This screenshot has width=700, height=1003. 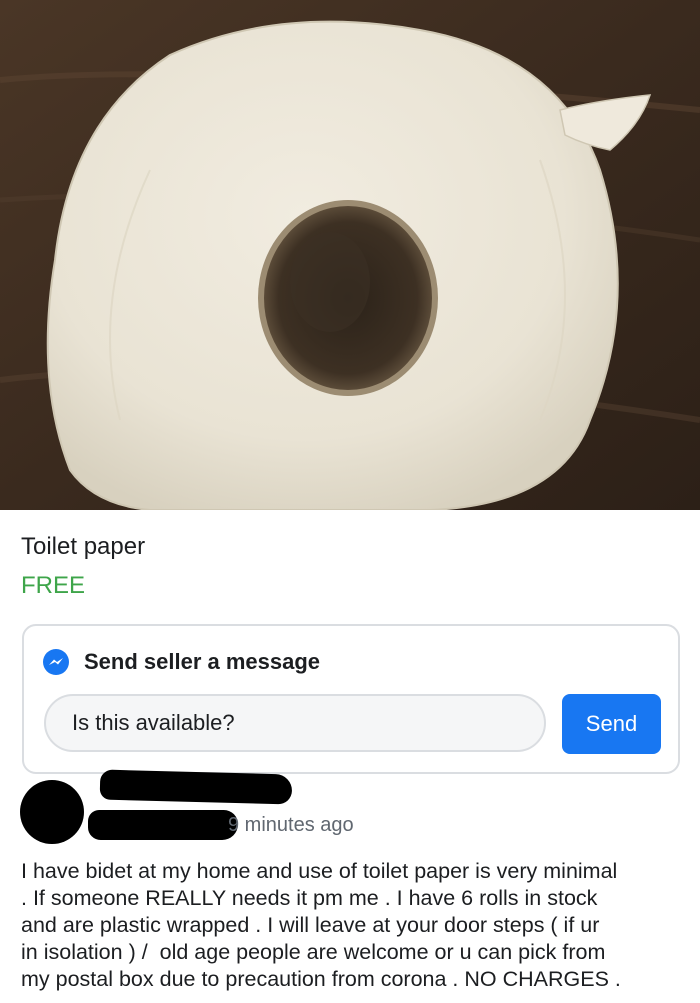 I want to click on seller-avatar, so click(x=52, y=812).